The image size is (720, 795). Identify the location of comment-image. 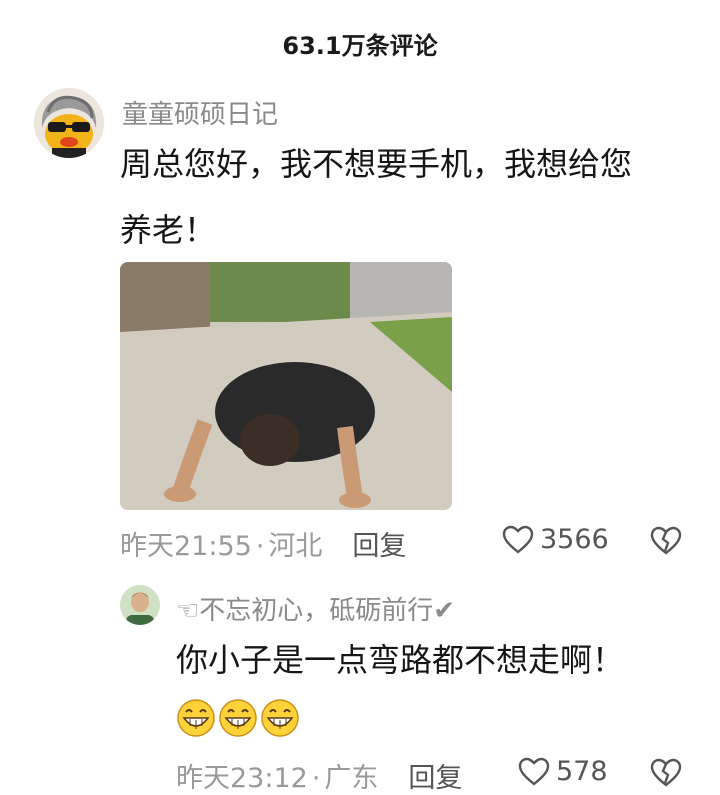
(286, 386).